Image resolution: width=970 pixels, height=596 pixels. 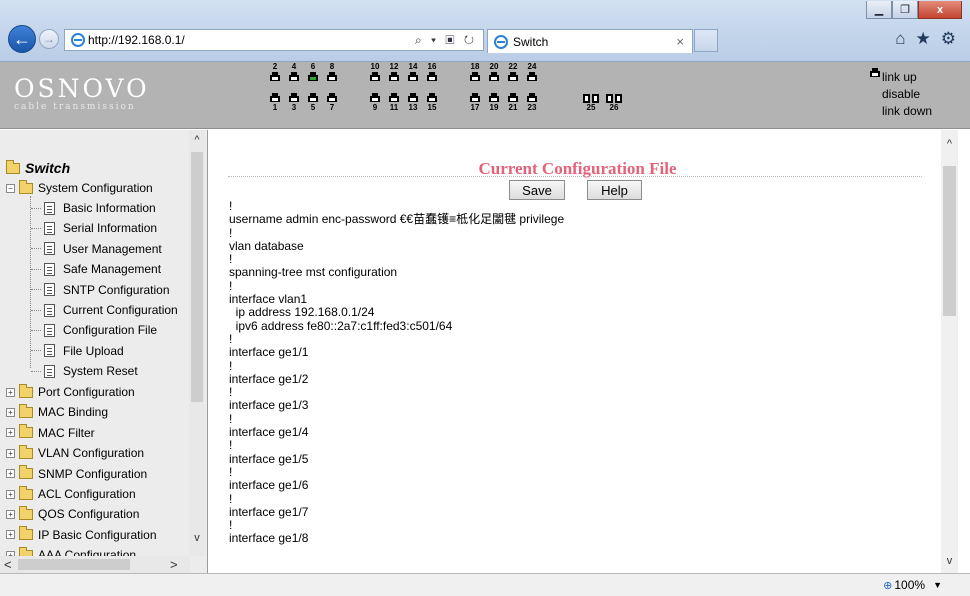 I want to click on port-23: 23, so click(x=532, y=102).